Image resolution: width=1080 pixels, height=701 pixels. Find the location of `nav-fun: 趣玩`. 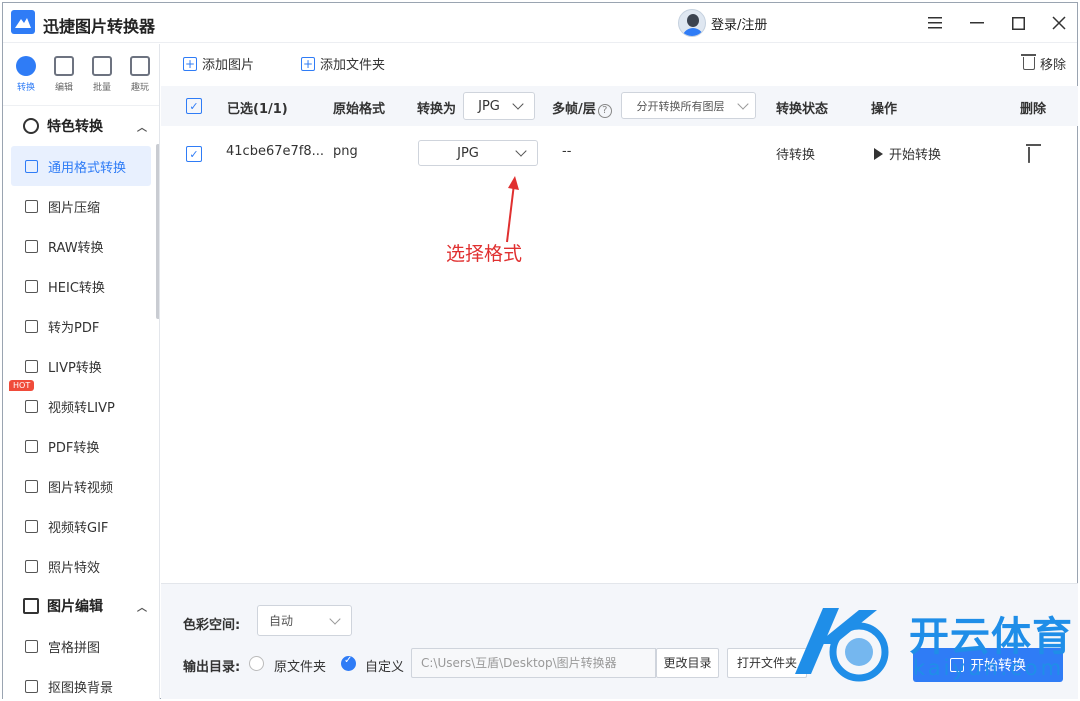

nav-fun: 趣玩 is located at coordinates (140, 74).